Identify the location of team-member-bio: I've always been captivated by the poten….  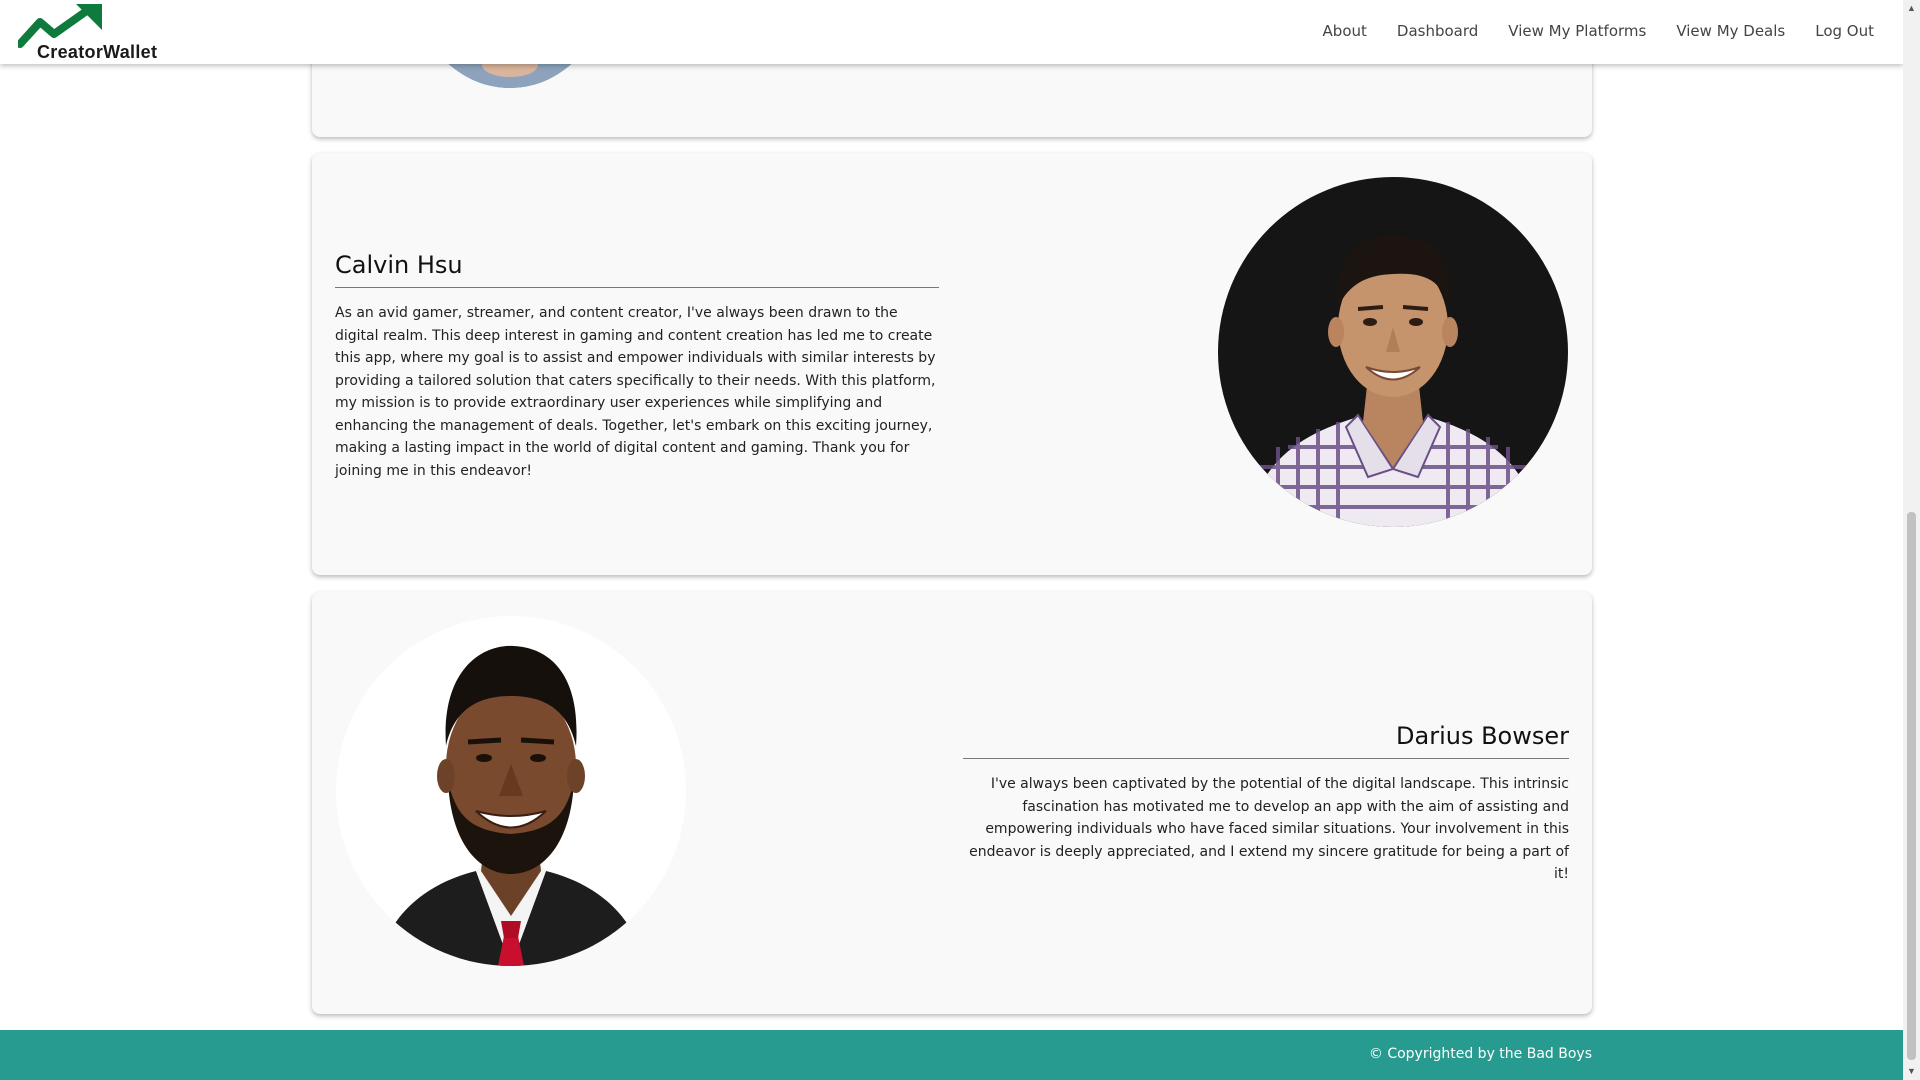
(1269, 829).